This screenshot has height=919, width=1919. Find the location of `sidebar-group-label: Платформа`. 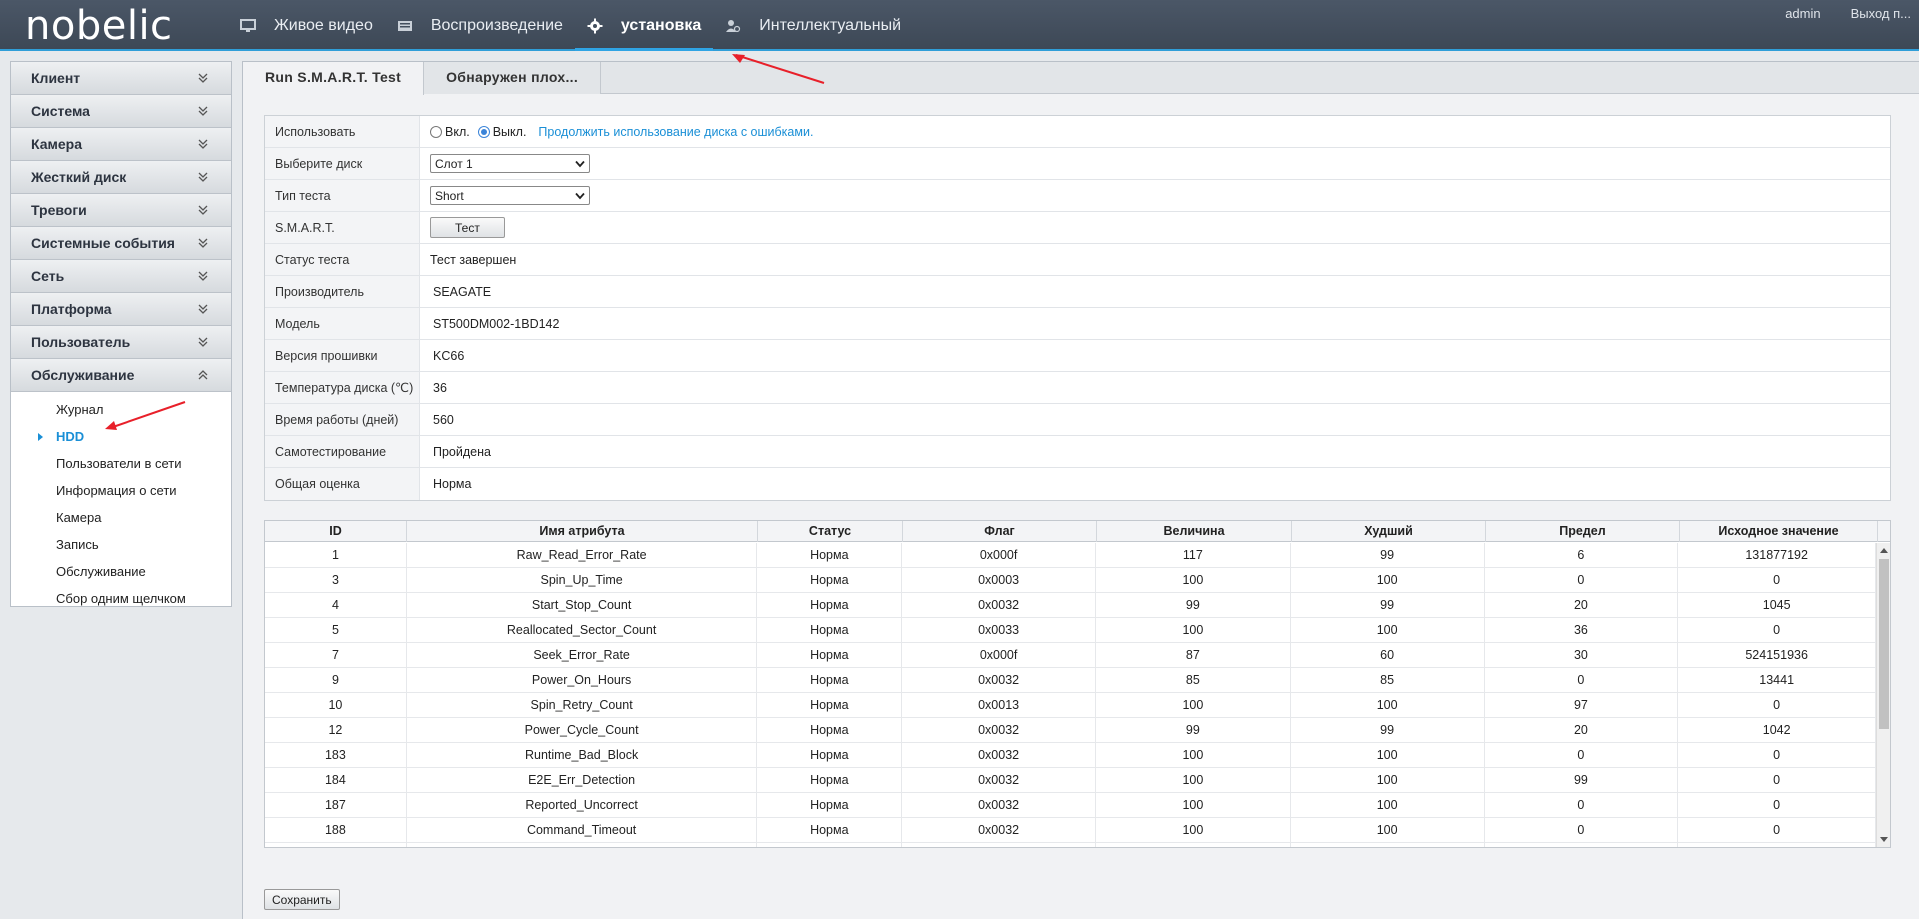

sidebar-group-label: Платформа is located at coordinates (71, 309).